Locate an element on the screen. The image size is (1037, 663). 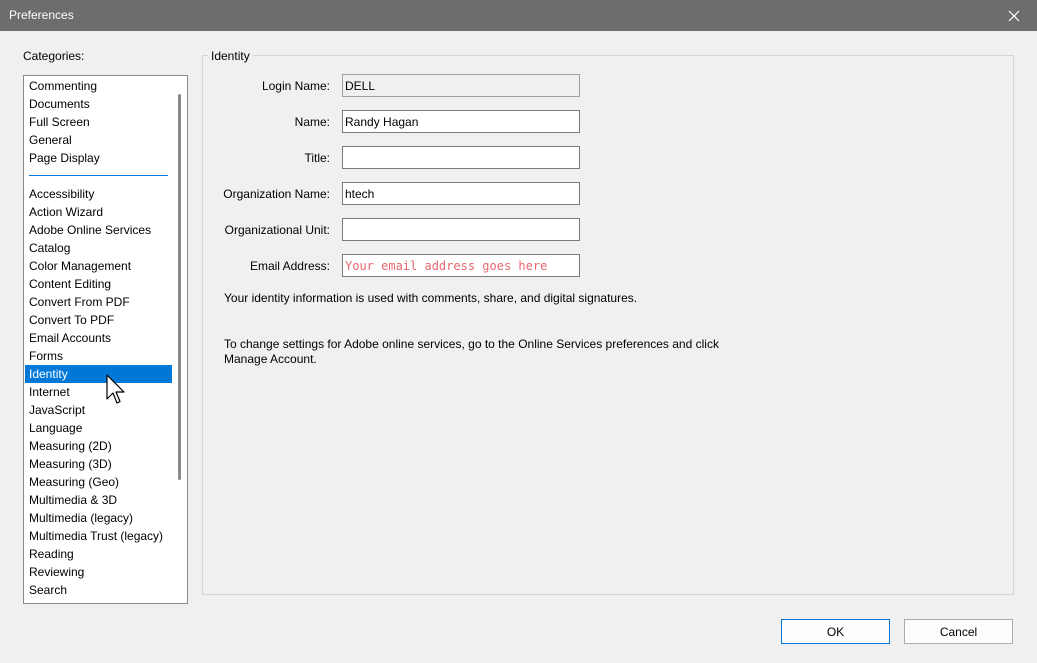
category-item-documents: Documents is located at coordinates (98, 104).